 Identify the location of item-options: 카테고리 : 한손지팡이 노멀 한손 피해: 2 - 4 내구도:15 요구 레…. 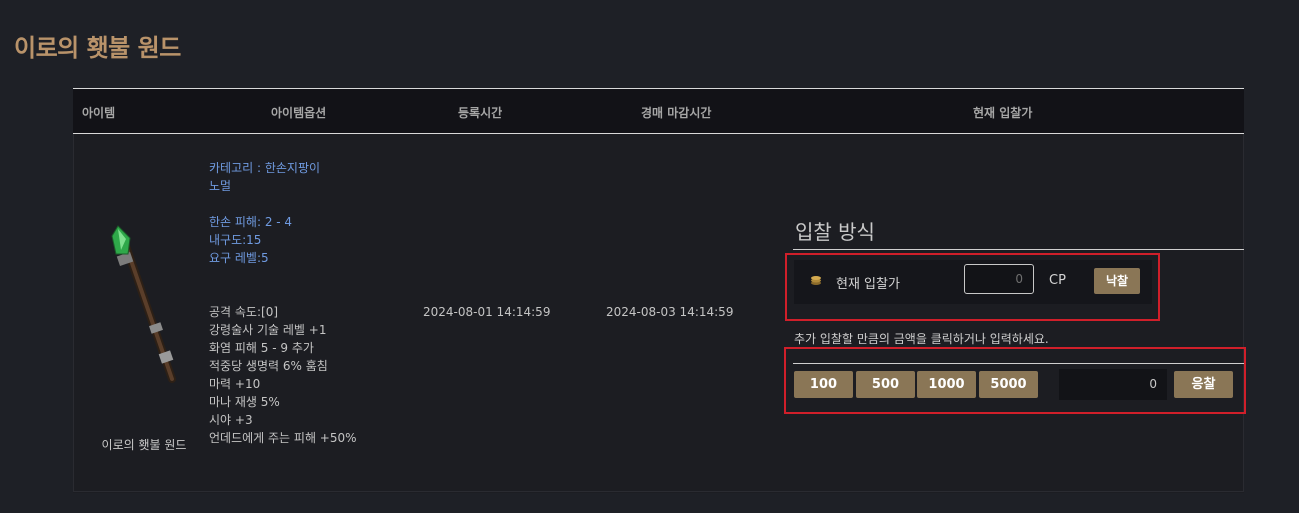
(314, 303).